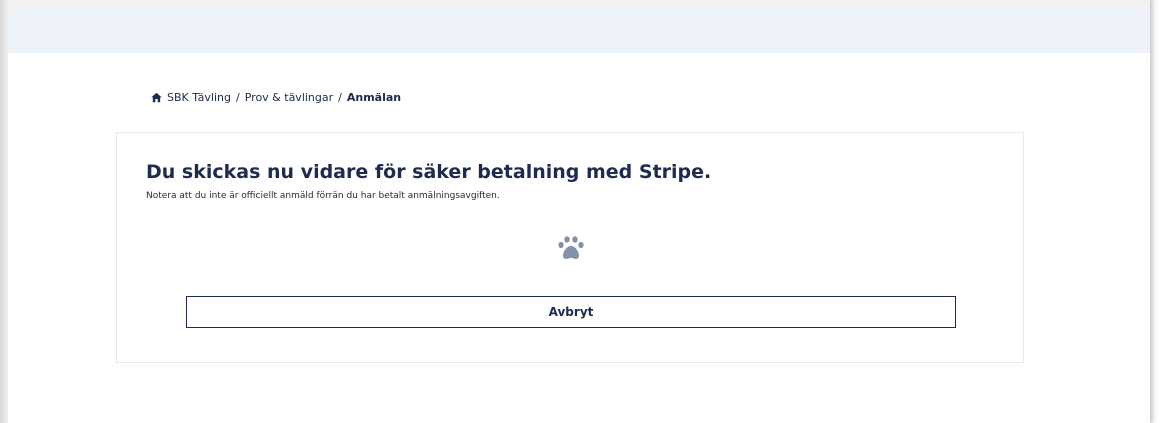 This screenshot has width=1160, height=423. Describe the element at coordinates (579, 31) in the screenshot. I see `site-header-bar` at that location.